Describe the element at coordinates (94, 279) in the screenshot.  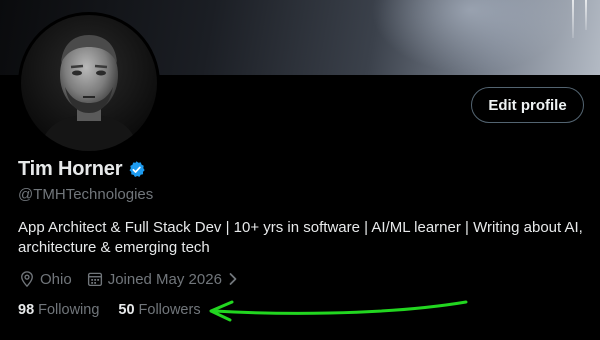
I see `calendar-icon` at that location.